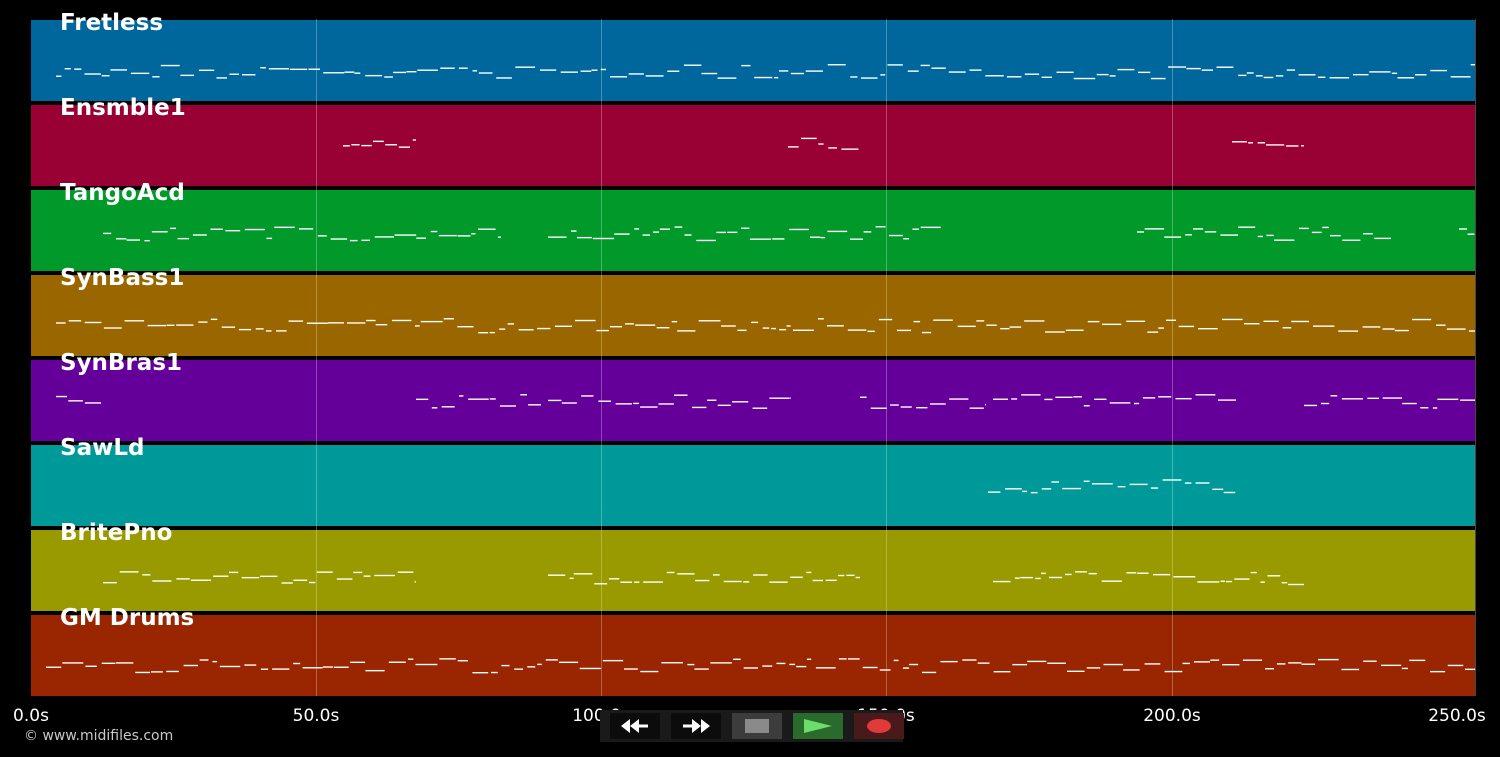 The image size is (1500, 757). What do you see at coordinates (127, 618) in the screenshot?
I see `track-name: GM Drums` at bounding box center [127, 618].